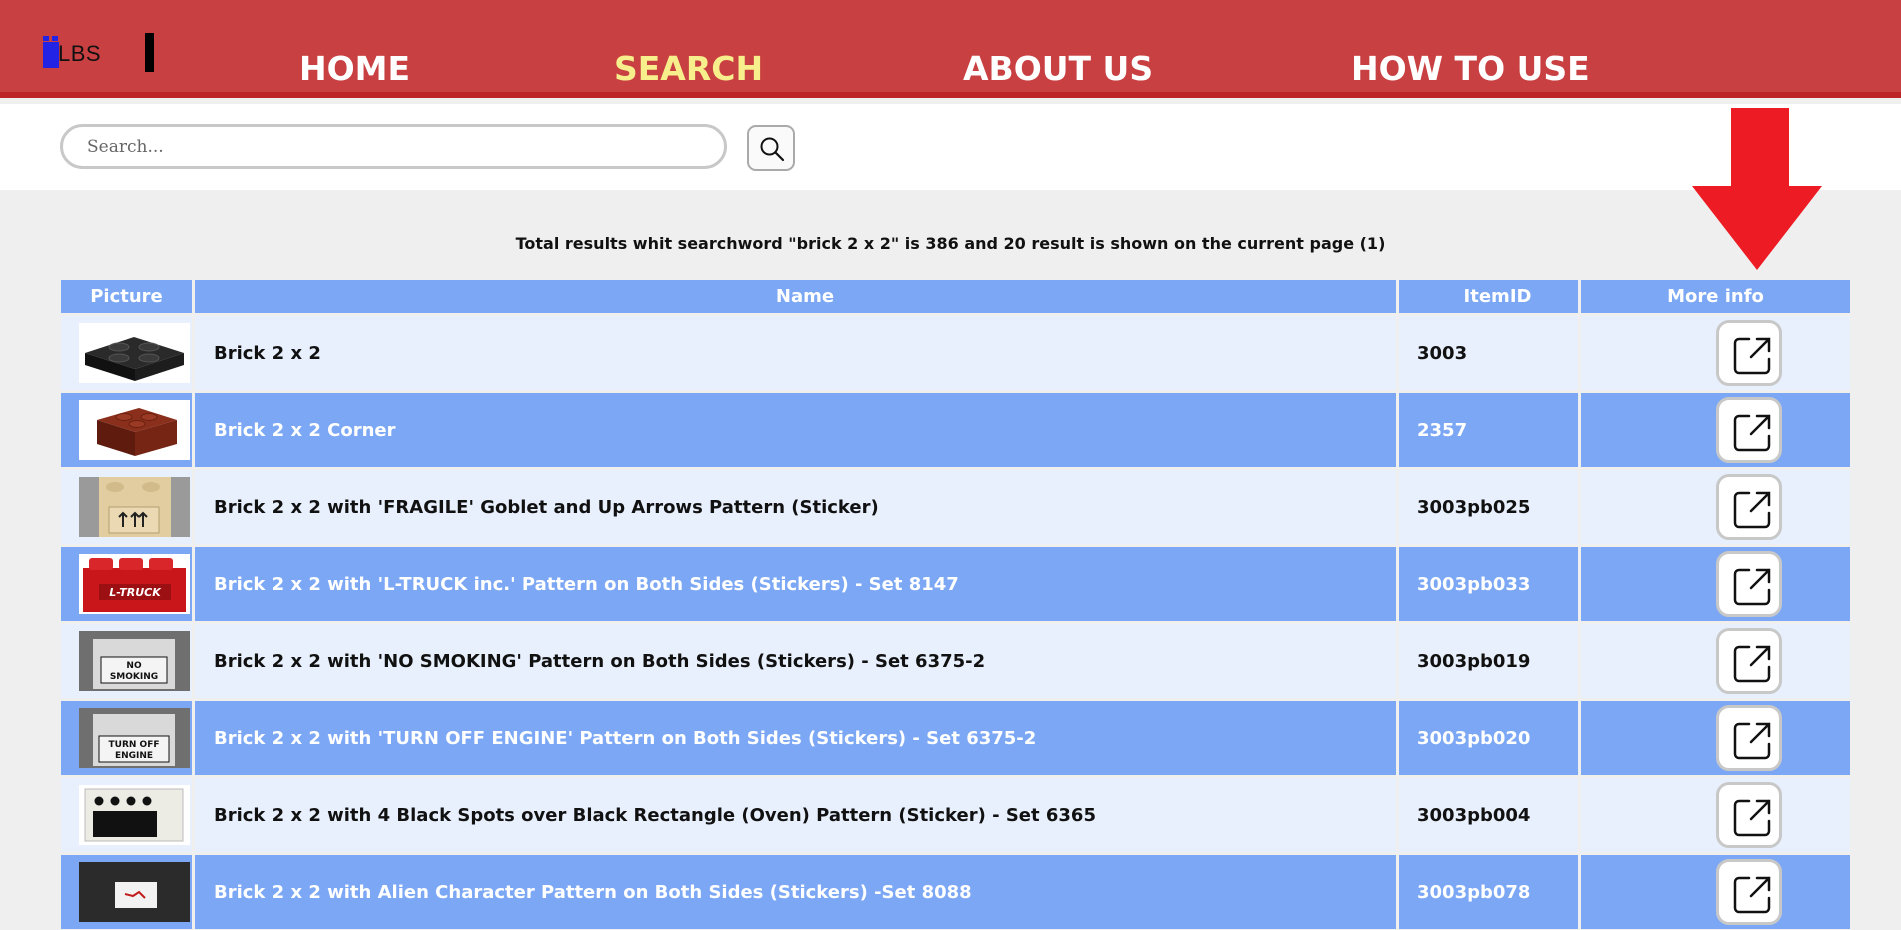 The image size is (1901, 930). Describe the element at coordinates (134, 507) in the screenshot. I see `fragile-brick-image` at that location.